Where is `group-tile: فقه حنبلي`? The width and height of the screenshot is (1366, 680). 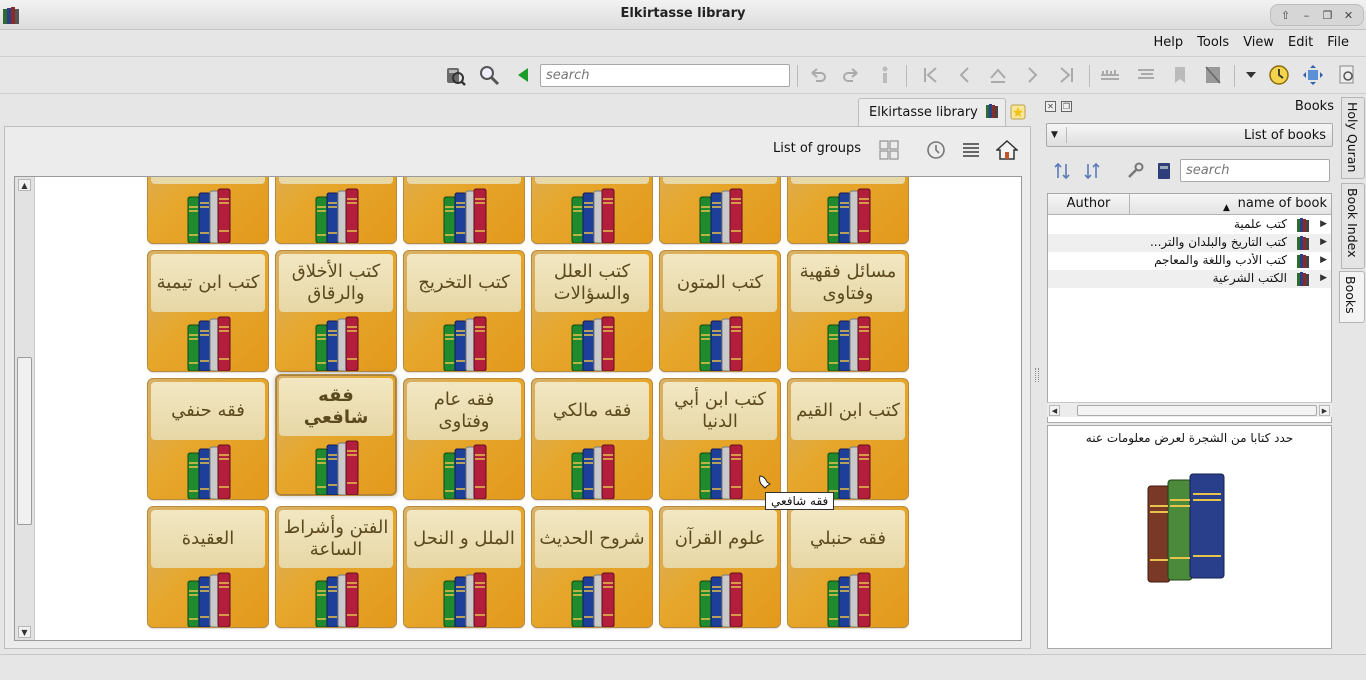
group-tile: فقه حنبلي is located at coordinates (848, 567).